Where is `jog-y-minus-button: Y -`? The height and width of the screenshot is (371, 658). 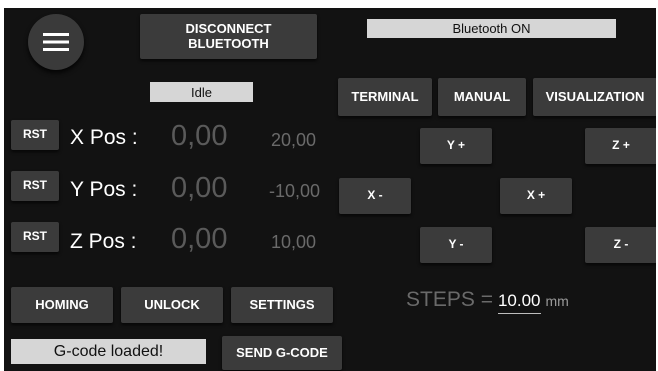
jog-y-minus-button: Y - is located at coordinates (456, 245).